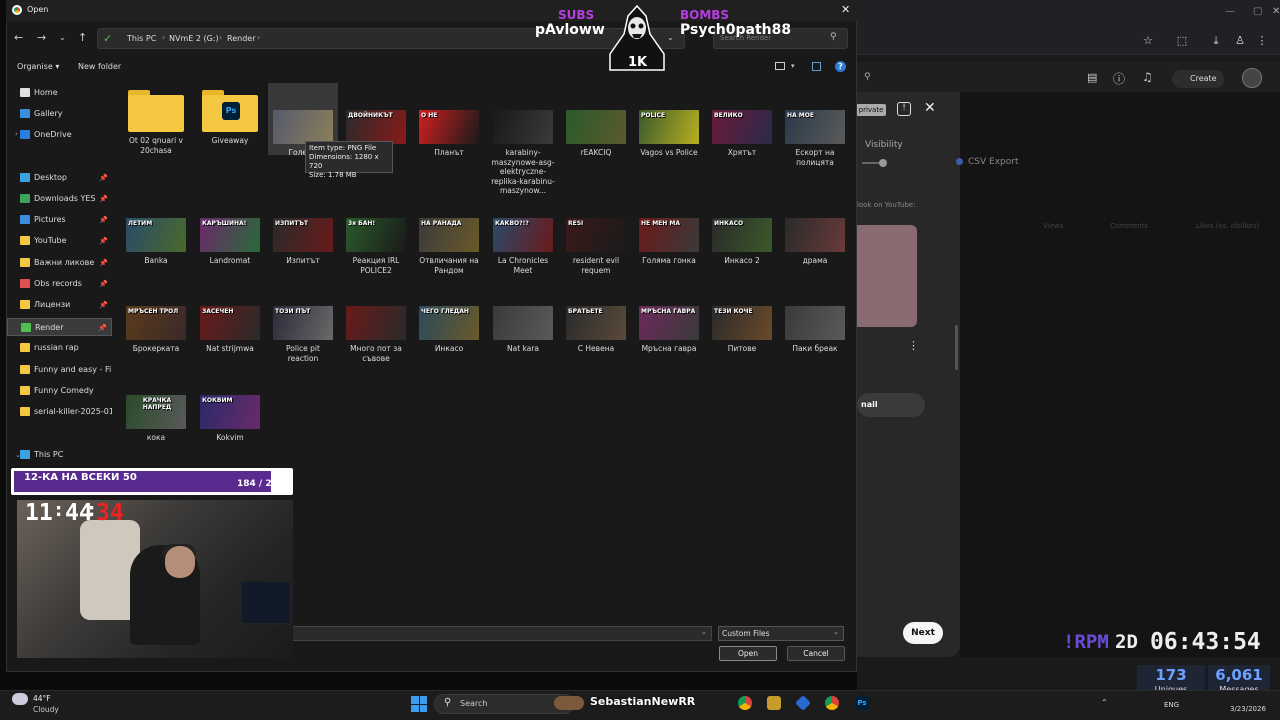  I want to click on file-item: МРЪСЕН ТРОЛ Брокерката, so click(156, 330).